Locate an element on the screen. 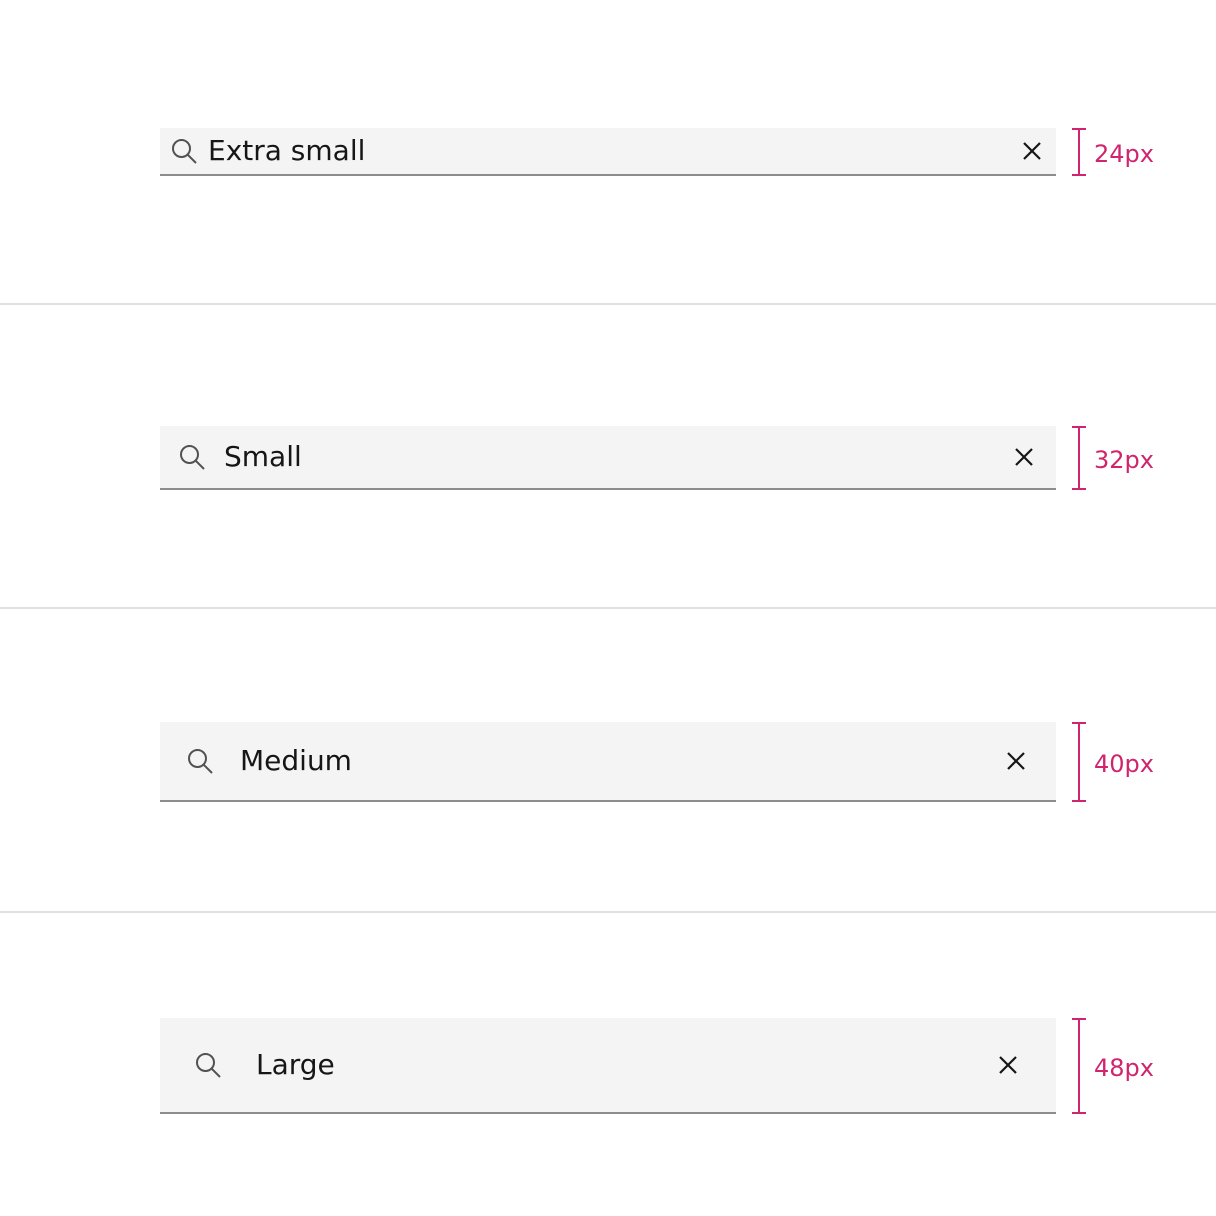 The width and height of the screenshot is (1216, 1216). height-measure-label: 40px is located at coordinates (1124, 764).